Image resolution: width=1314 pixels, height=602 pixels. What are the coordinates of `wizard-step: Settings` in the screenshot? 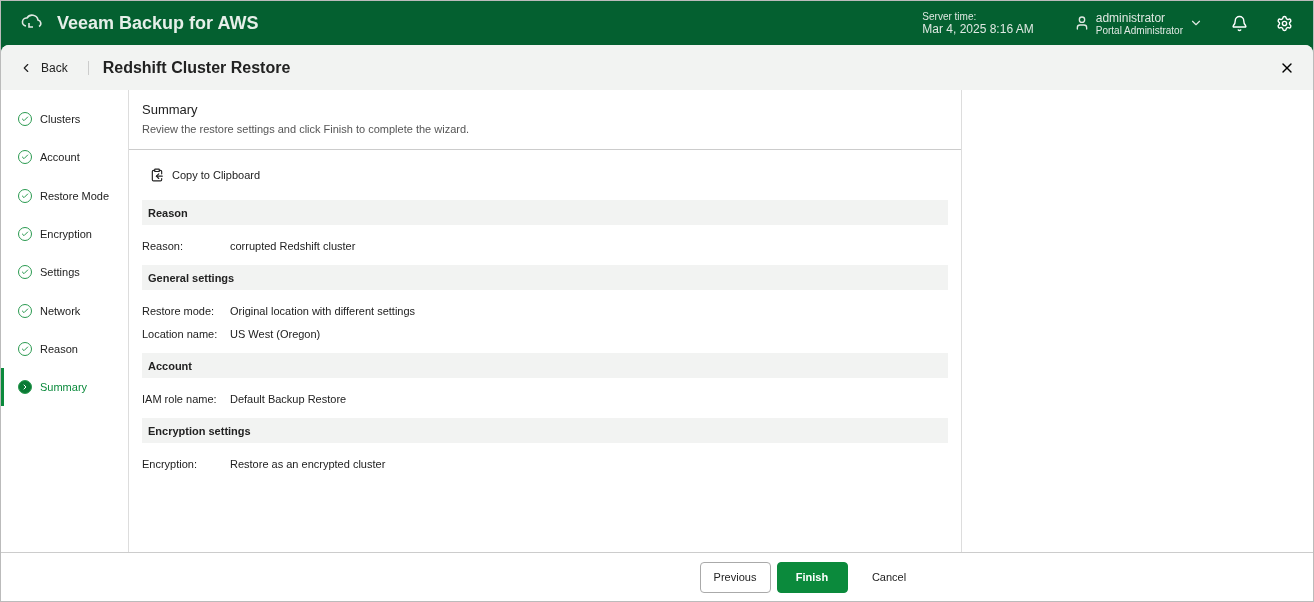 It's located at (64, 272).